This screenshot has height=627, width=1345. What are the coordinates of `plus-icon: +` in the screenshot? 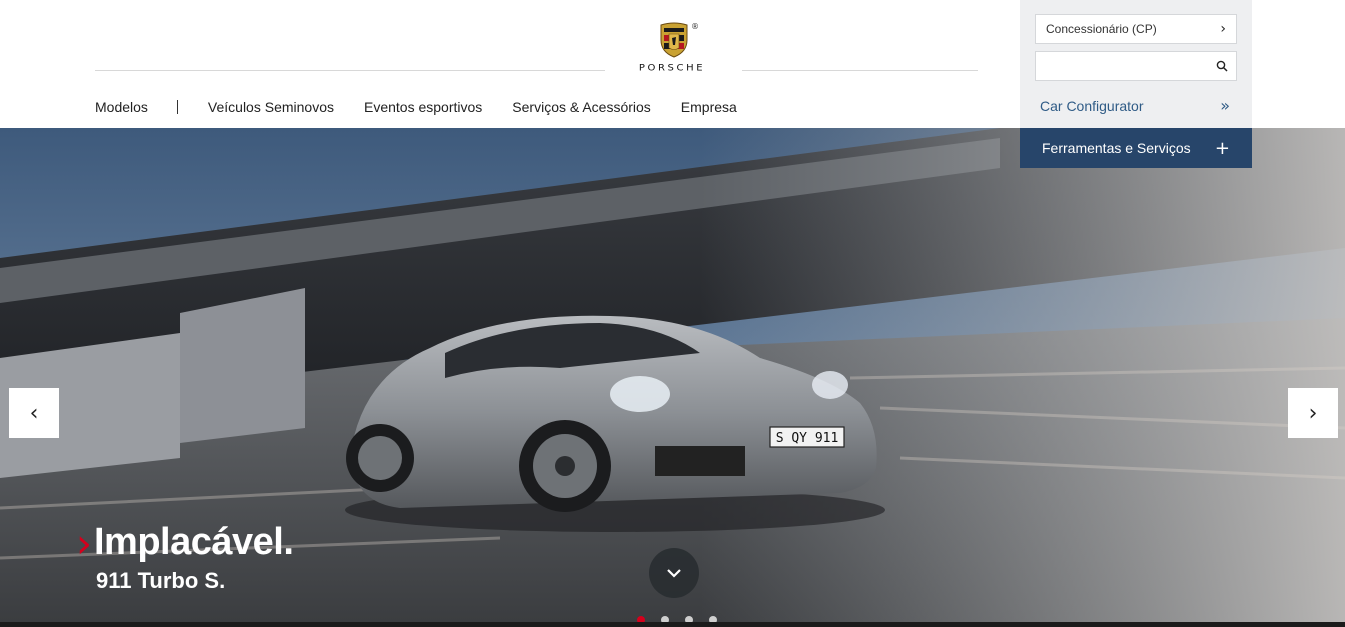 It's located at (1222, 148).